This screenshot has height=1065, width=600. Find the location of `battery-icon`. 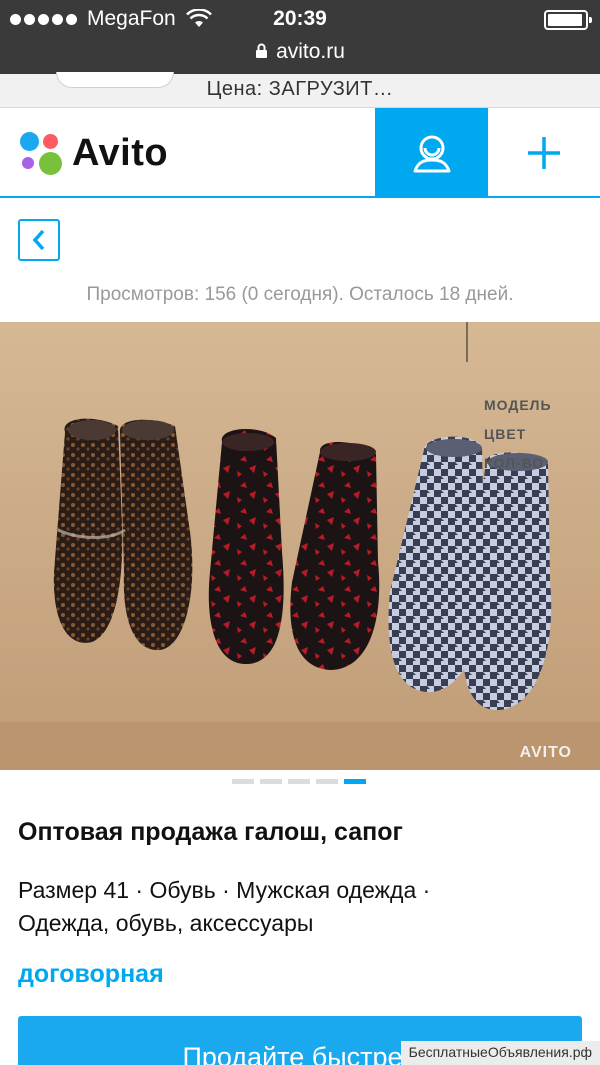

battery-icon is located at coordinates (568, 20).